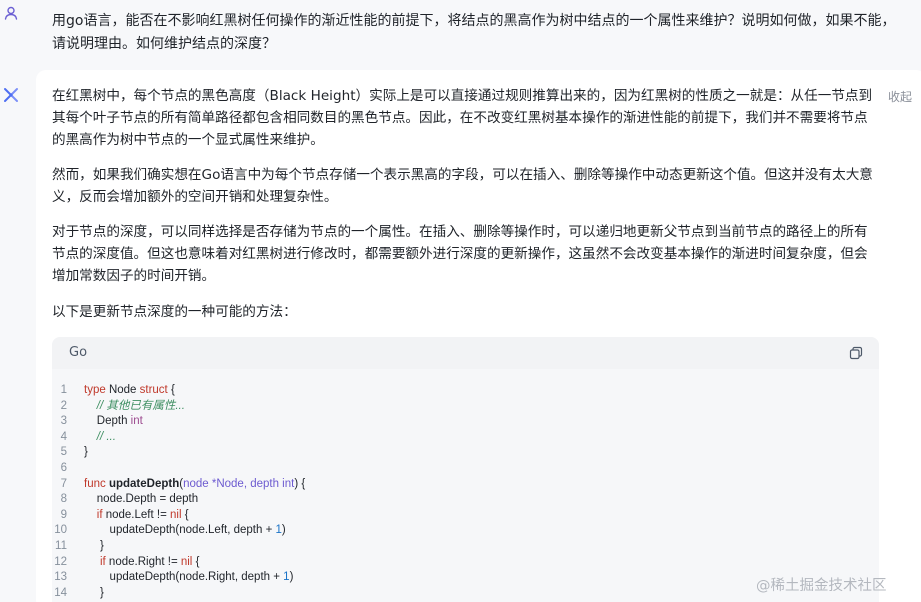 The image size is (921, 602). Describe the element at coordinates (465, 531) in the screenshot. I see `code-line: 10 updateDepth(node.Left, depth + 1)` at that location.